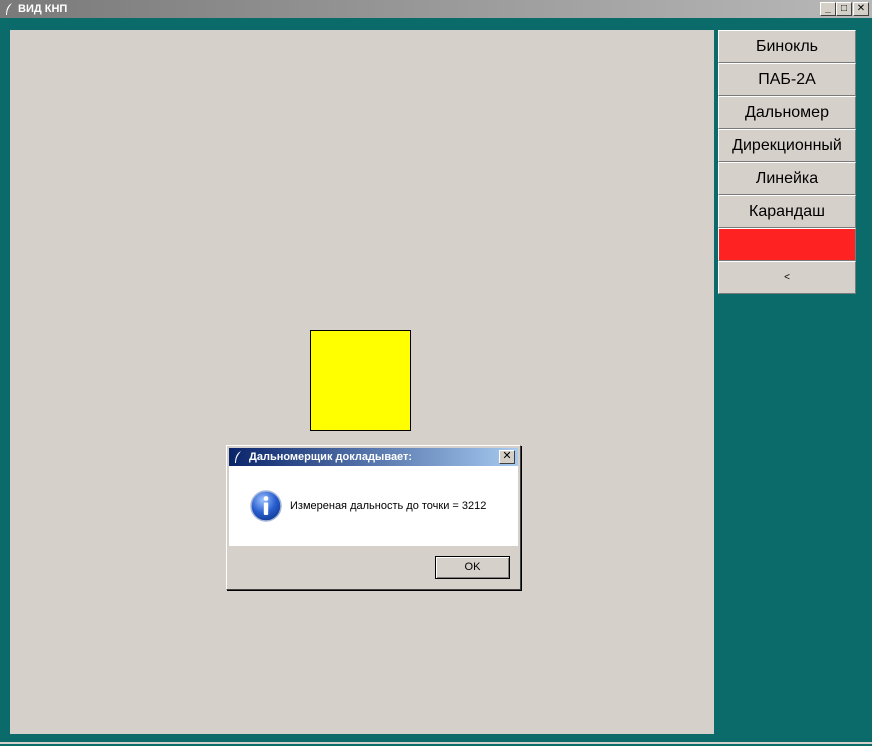  I want to click on rangefinder-button: Дальномер, so click(787, 112).